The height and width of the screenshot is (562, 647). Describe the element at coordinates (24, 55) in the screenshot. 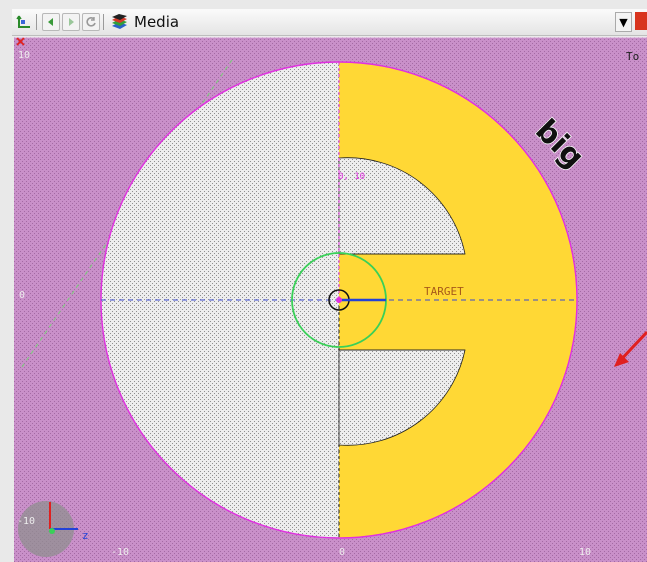

I see `y-top-label: 10` at that location.